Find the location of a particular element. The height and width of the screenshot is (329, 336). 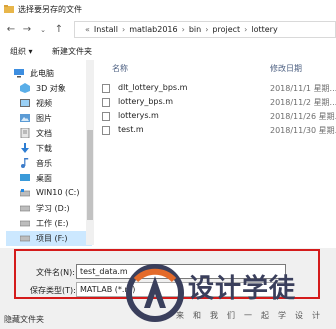

nav-scrollbar is located at coordinates (90, 152).